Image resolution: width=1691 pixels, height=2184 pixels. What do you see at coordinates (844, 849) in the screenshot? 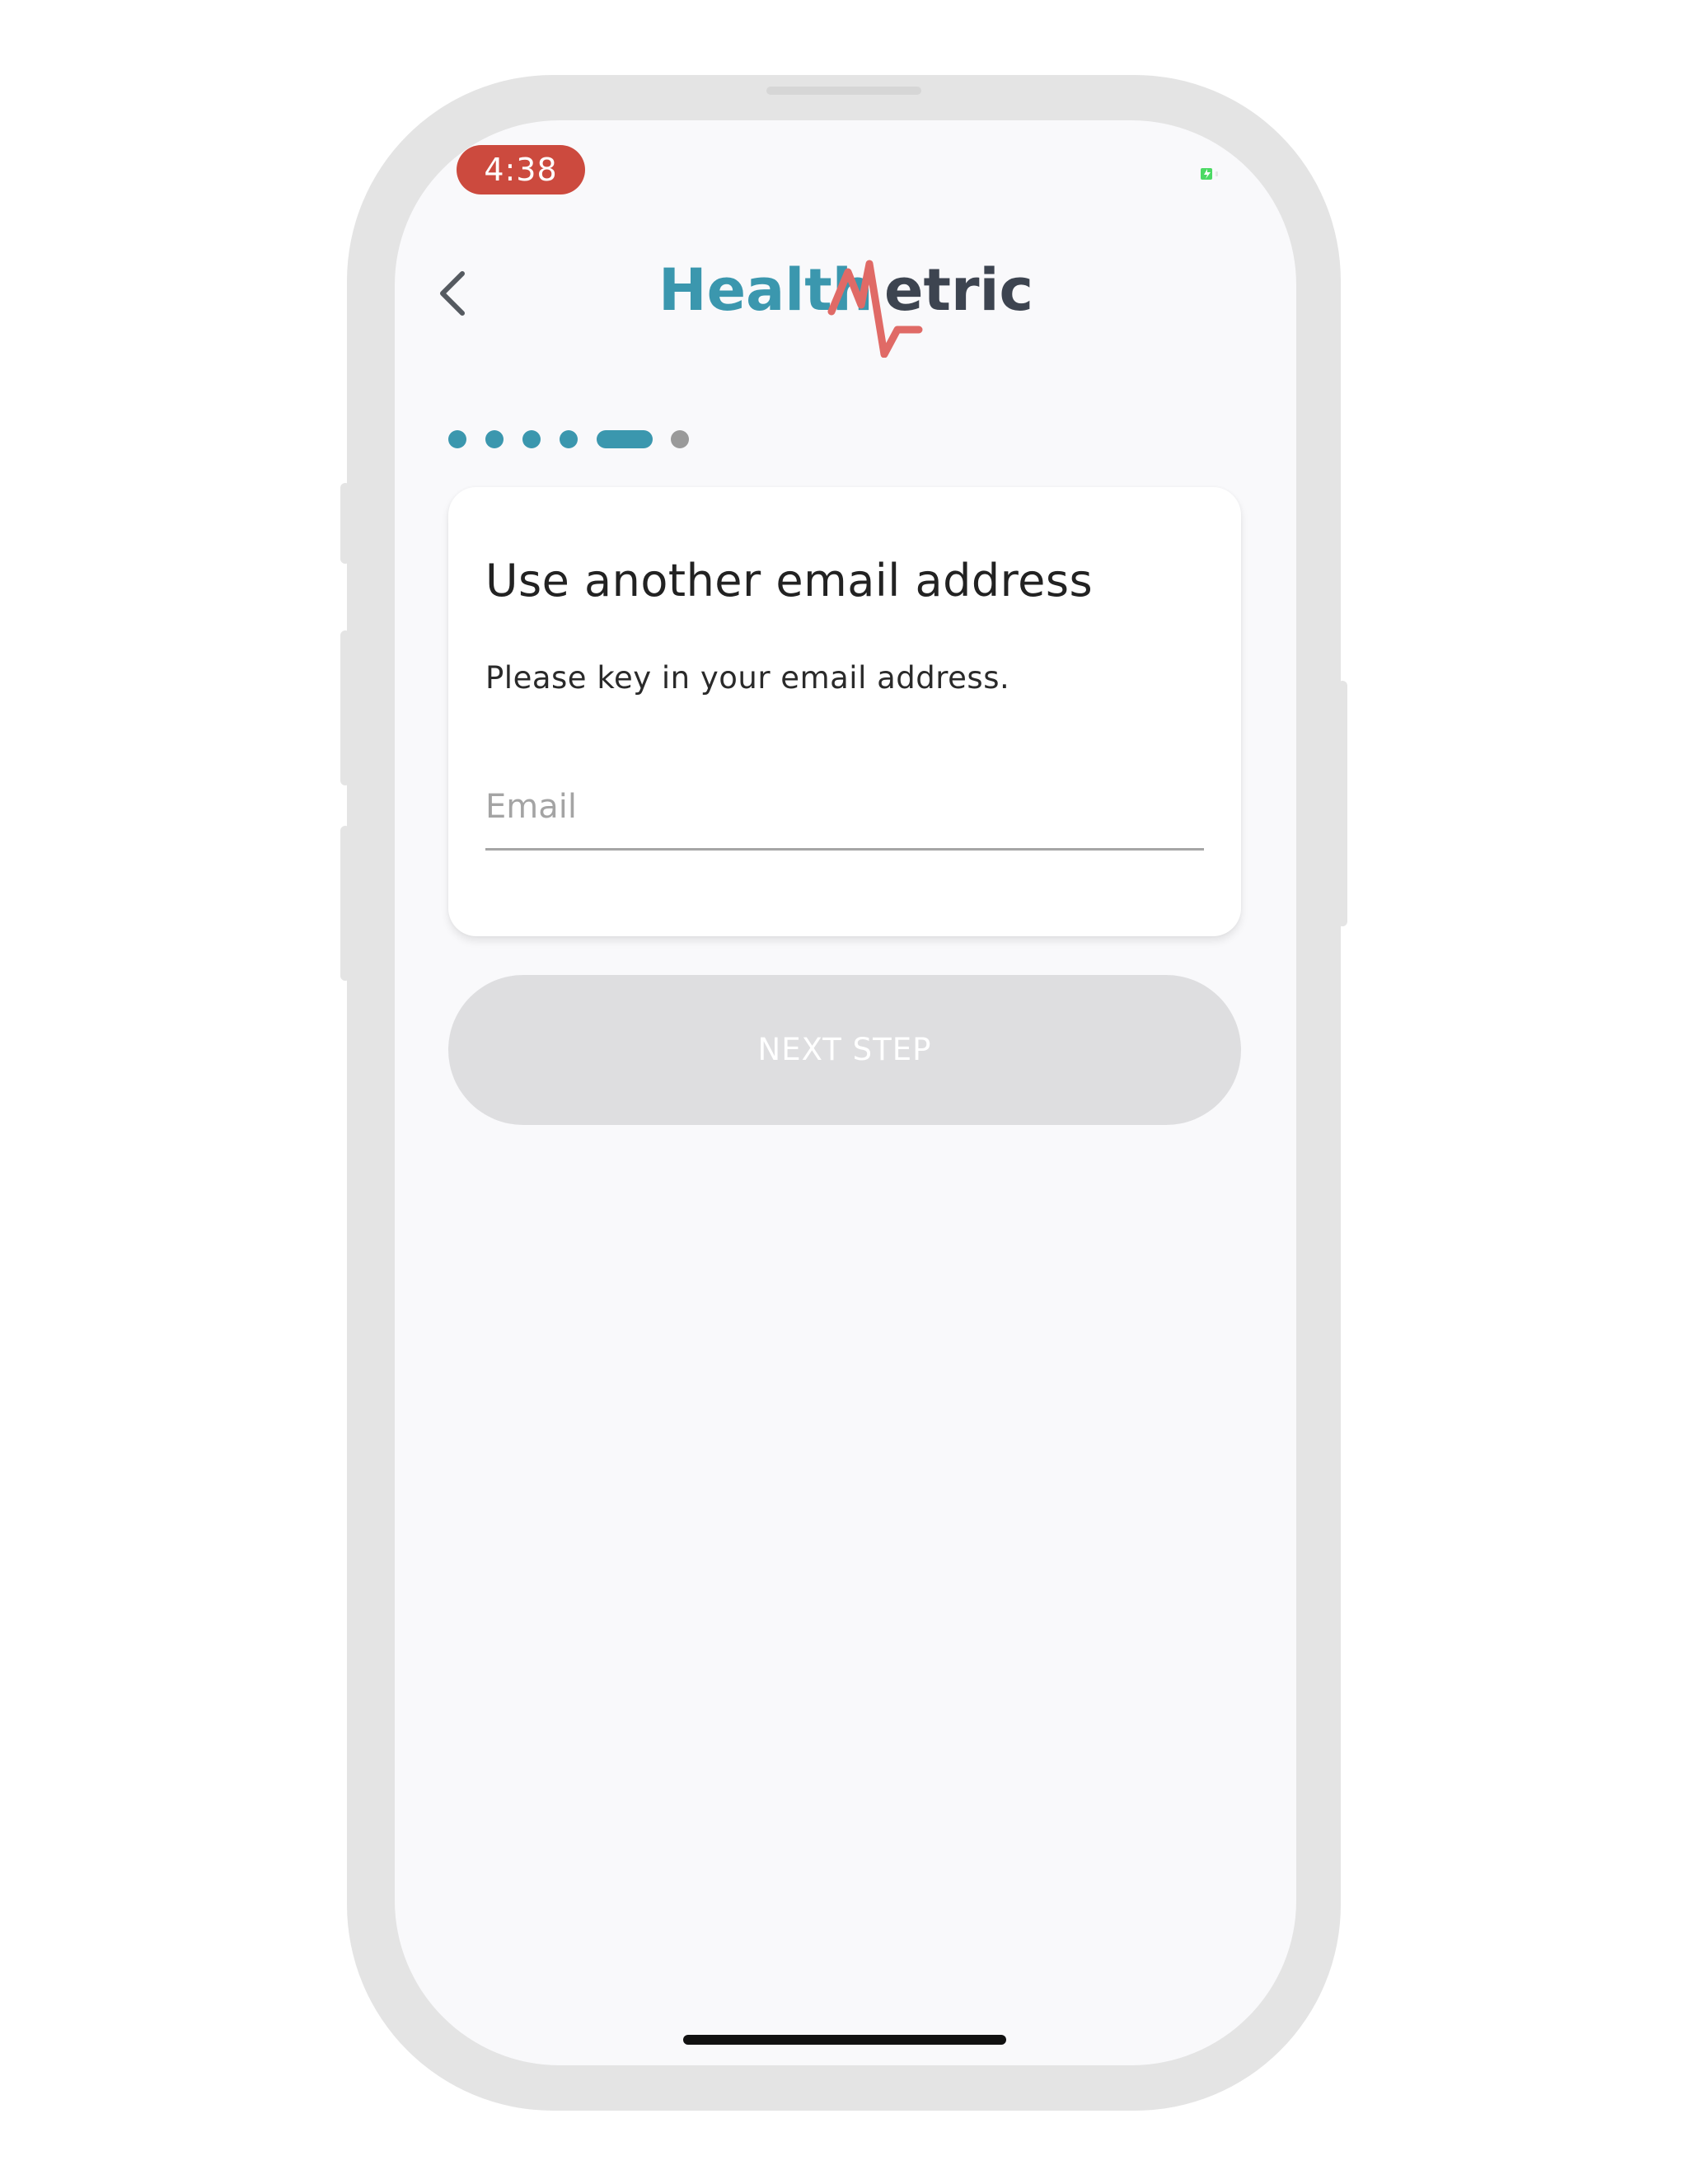
I see `email-underline` at bounding box center [844, 849].